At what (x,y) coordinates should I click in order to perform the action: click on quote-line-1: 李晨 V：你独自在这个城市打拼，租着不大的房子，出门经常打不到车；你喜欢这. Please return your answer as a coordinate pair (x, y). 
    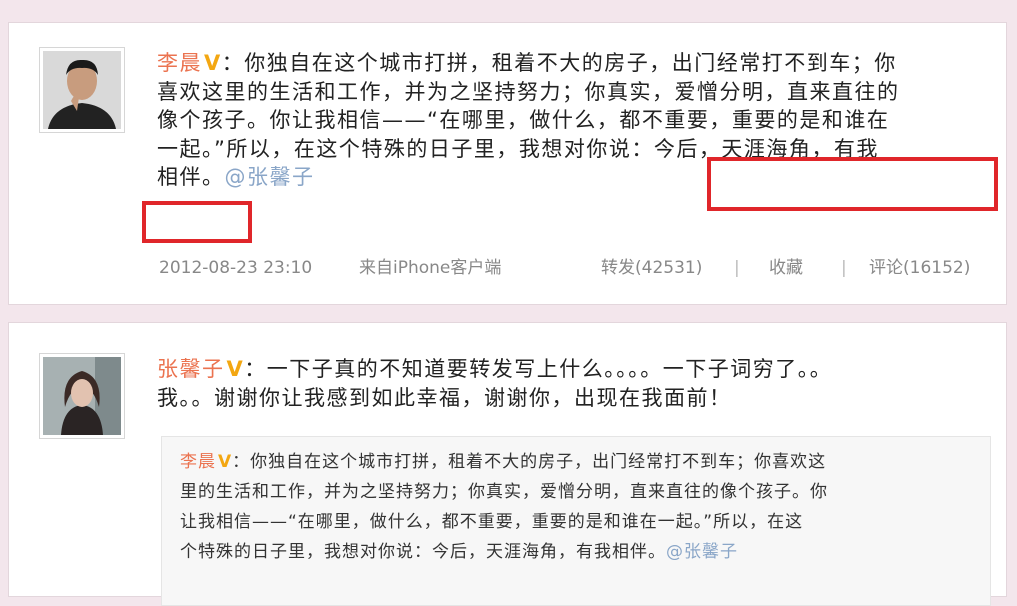
    Looking at the image, I should click on (503, 462).